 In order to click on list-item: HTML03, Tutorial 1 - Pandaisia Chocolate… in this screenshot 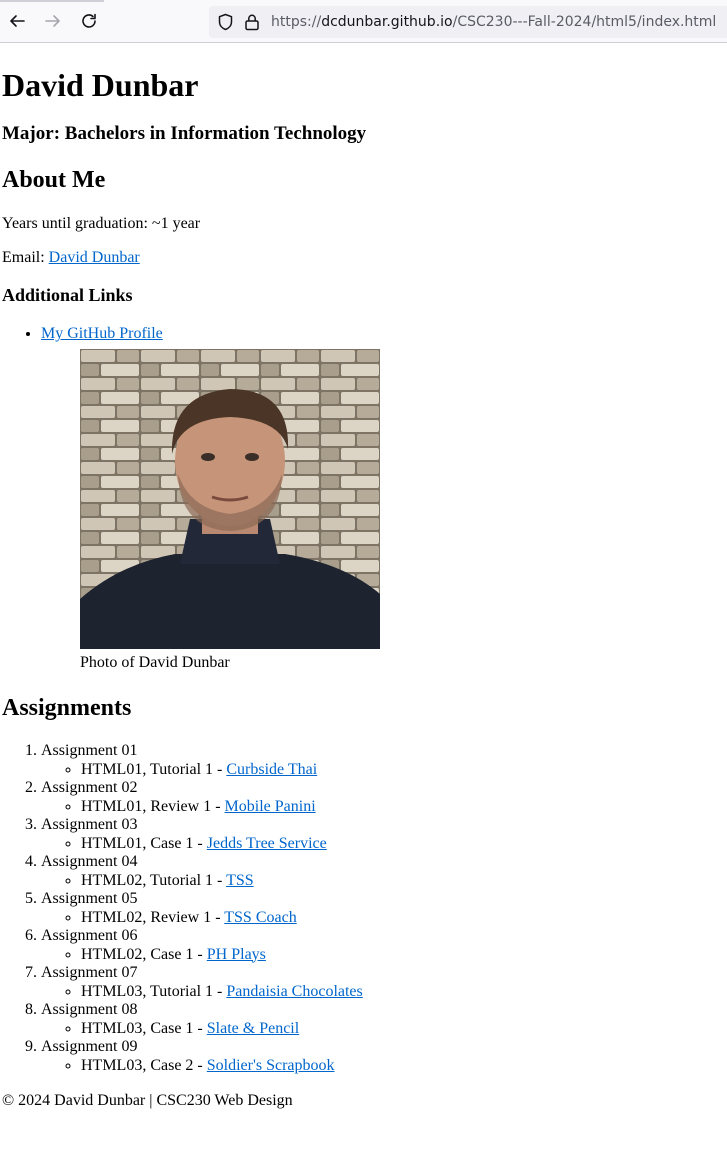, I will do `click(403, 992)`.